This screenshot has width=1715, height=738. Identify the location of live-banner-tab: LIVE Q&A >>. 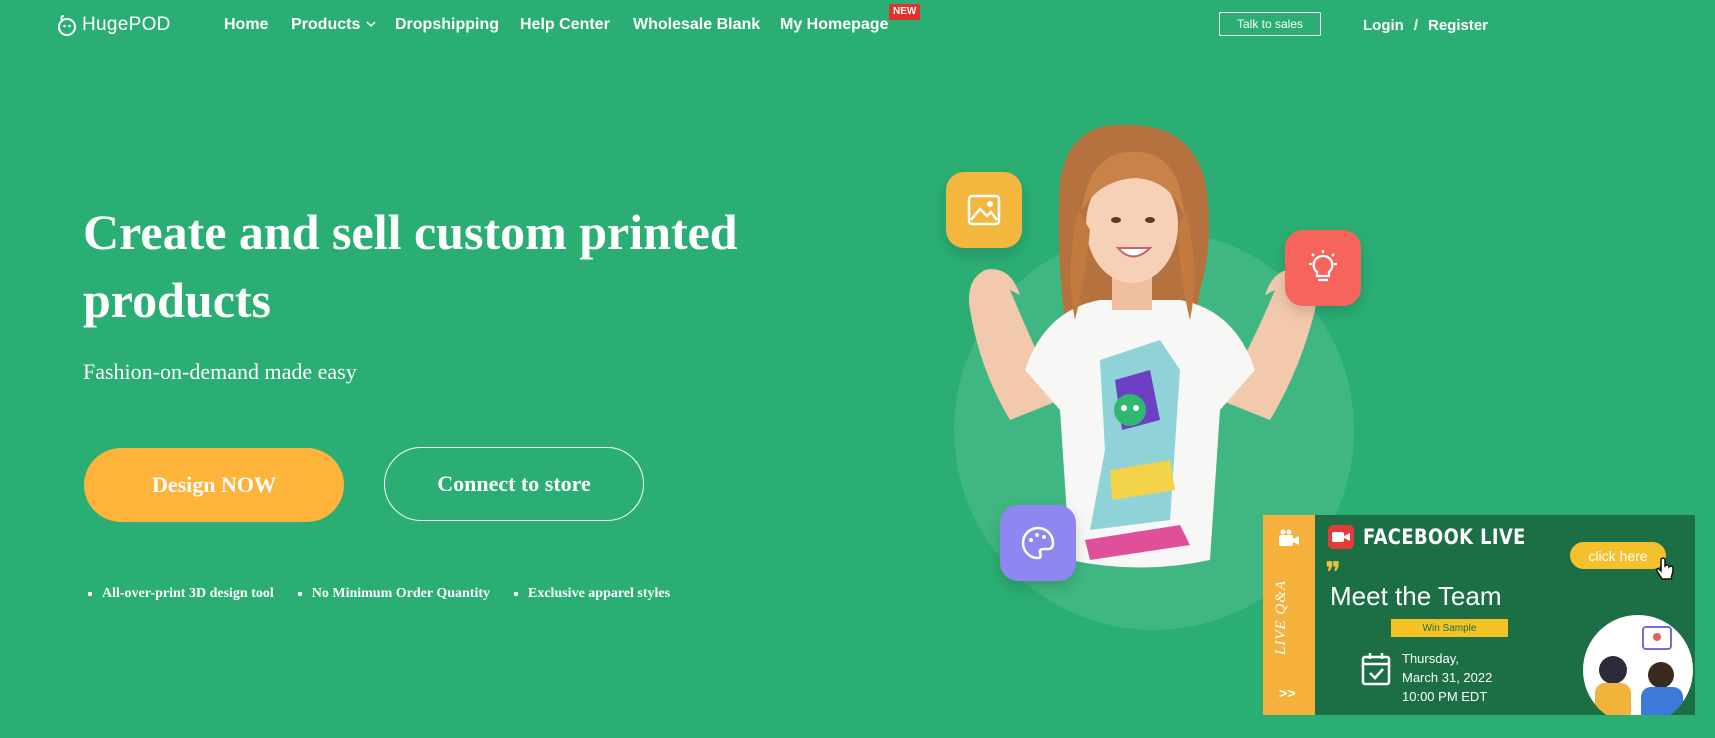
(1289, 615).